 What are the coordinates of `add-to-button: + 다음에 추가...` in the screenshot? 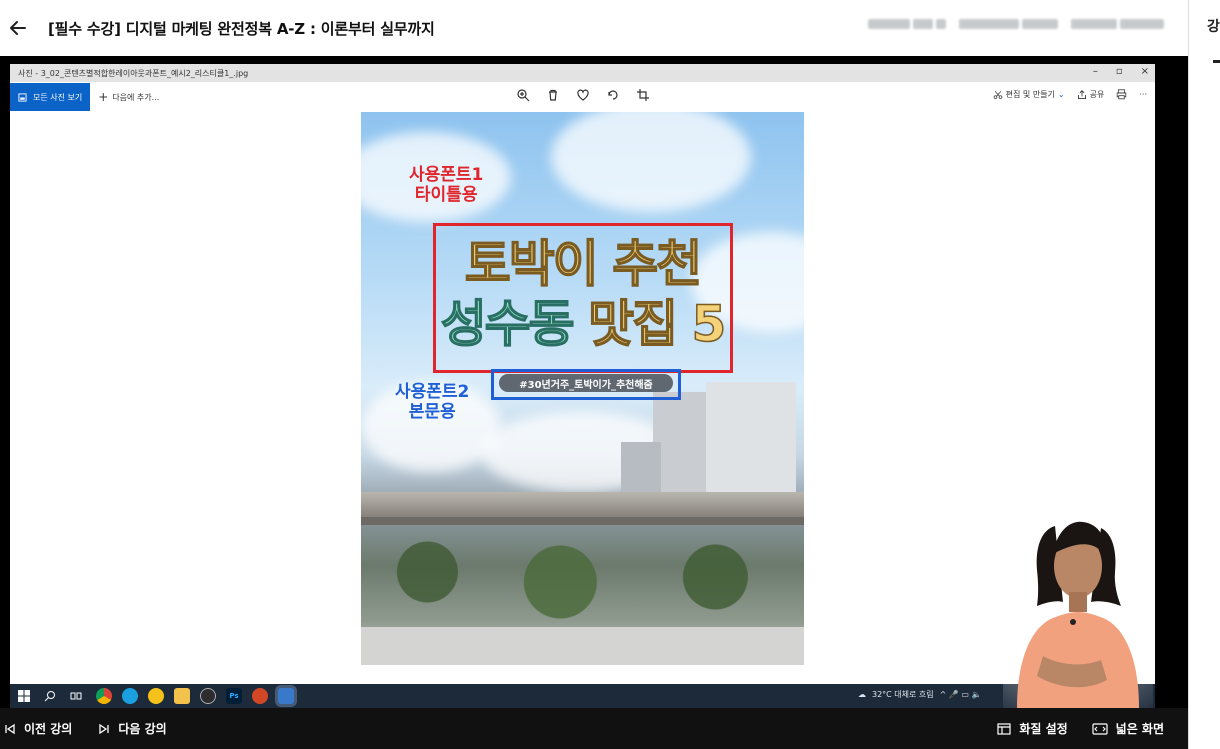 It's located at (128, 97).